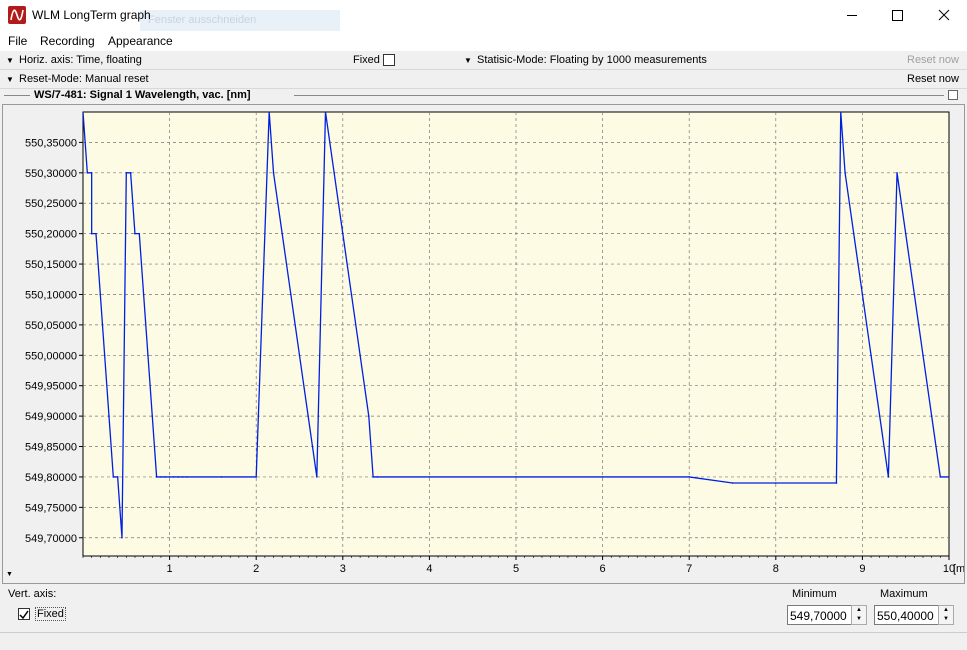  Describe the element at coordinates (9, 574) in the screenshot. I see `collapse-icon: ▼` at that location.